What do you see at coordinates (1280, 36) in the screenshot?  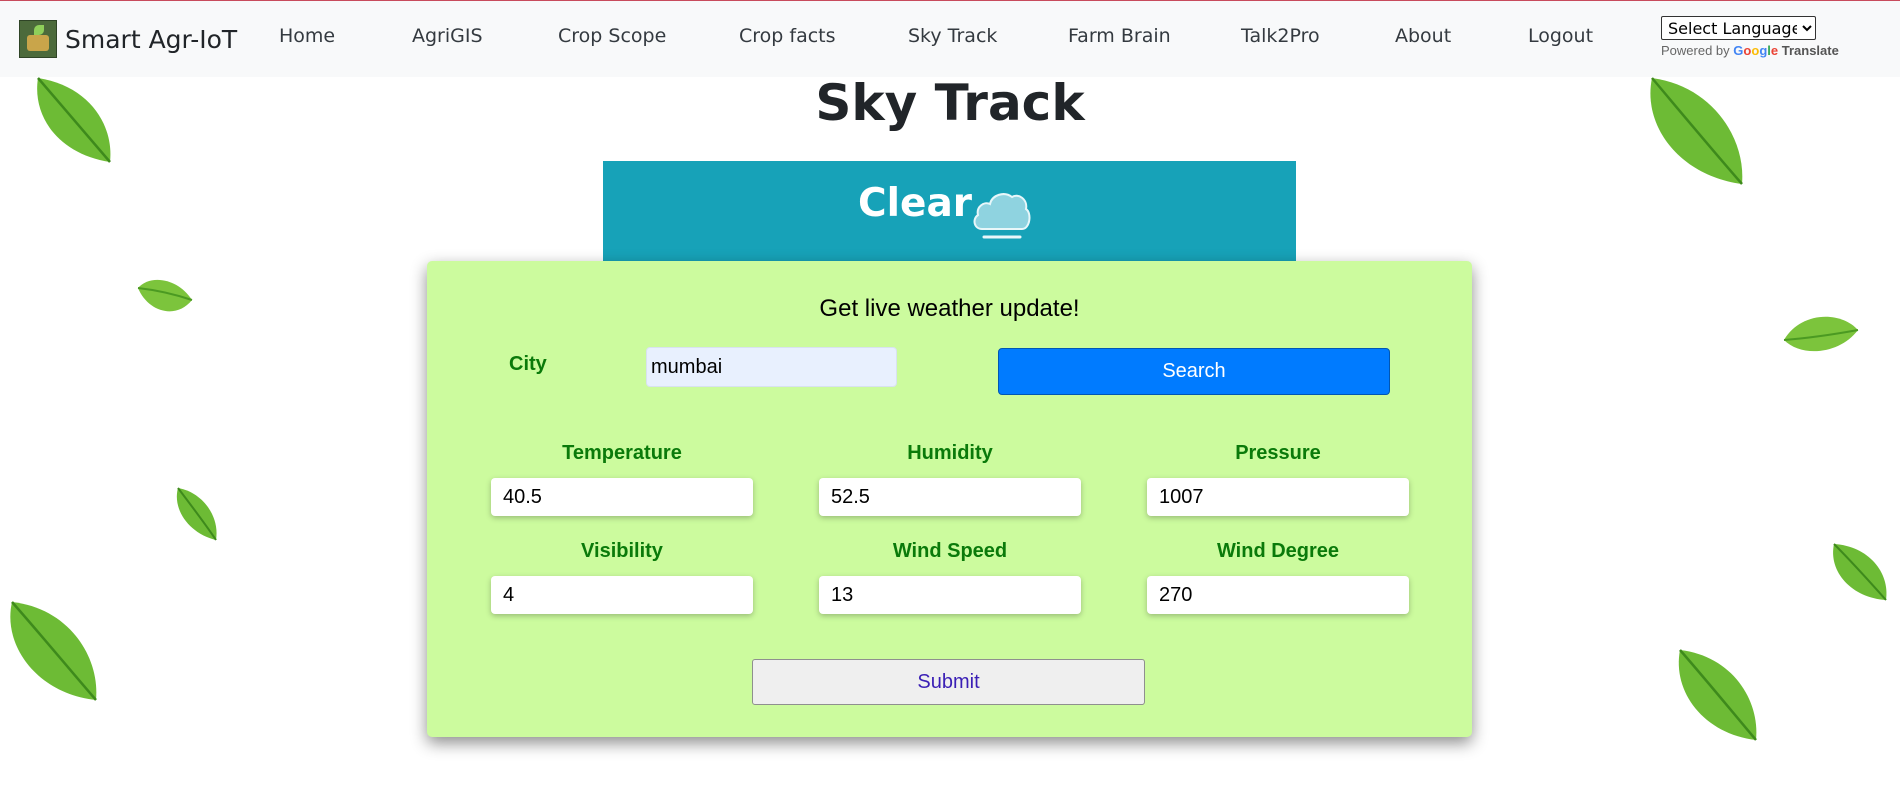 I see `nav-item-talk2pro: Talk2Pro` at bounding box center [1280, 36].